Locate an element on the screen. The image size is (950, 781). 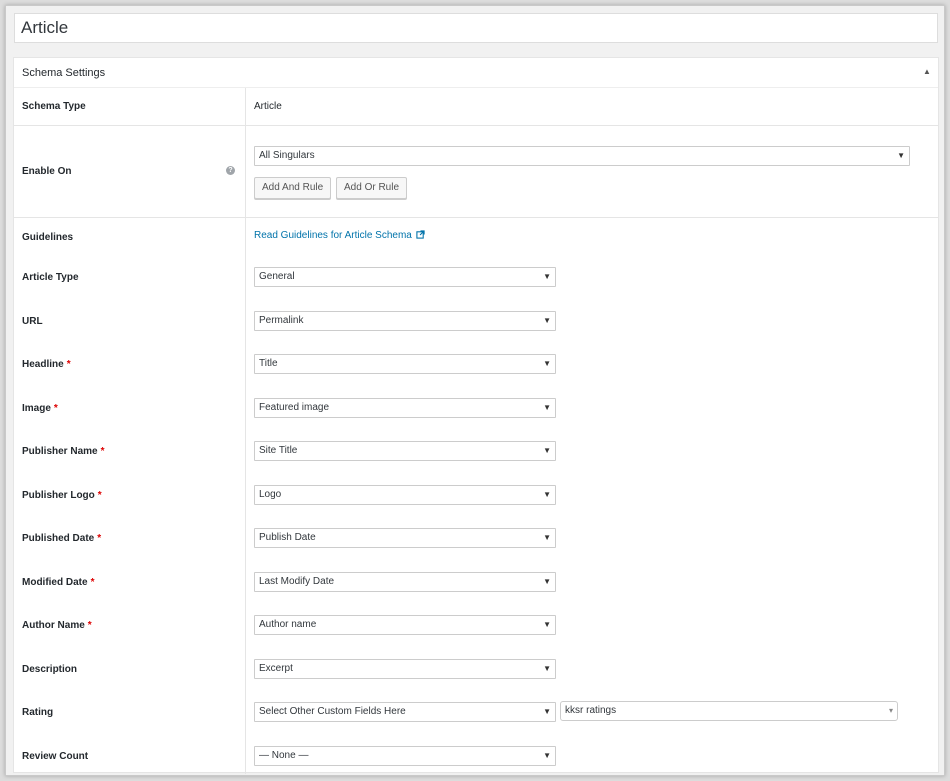
publisher-name-label-text: Publisher Name is located at coordinates (60, 451).